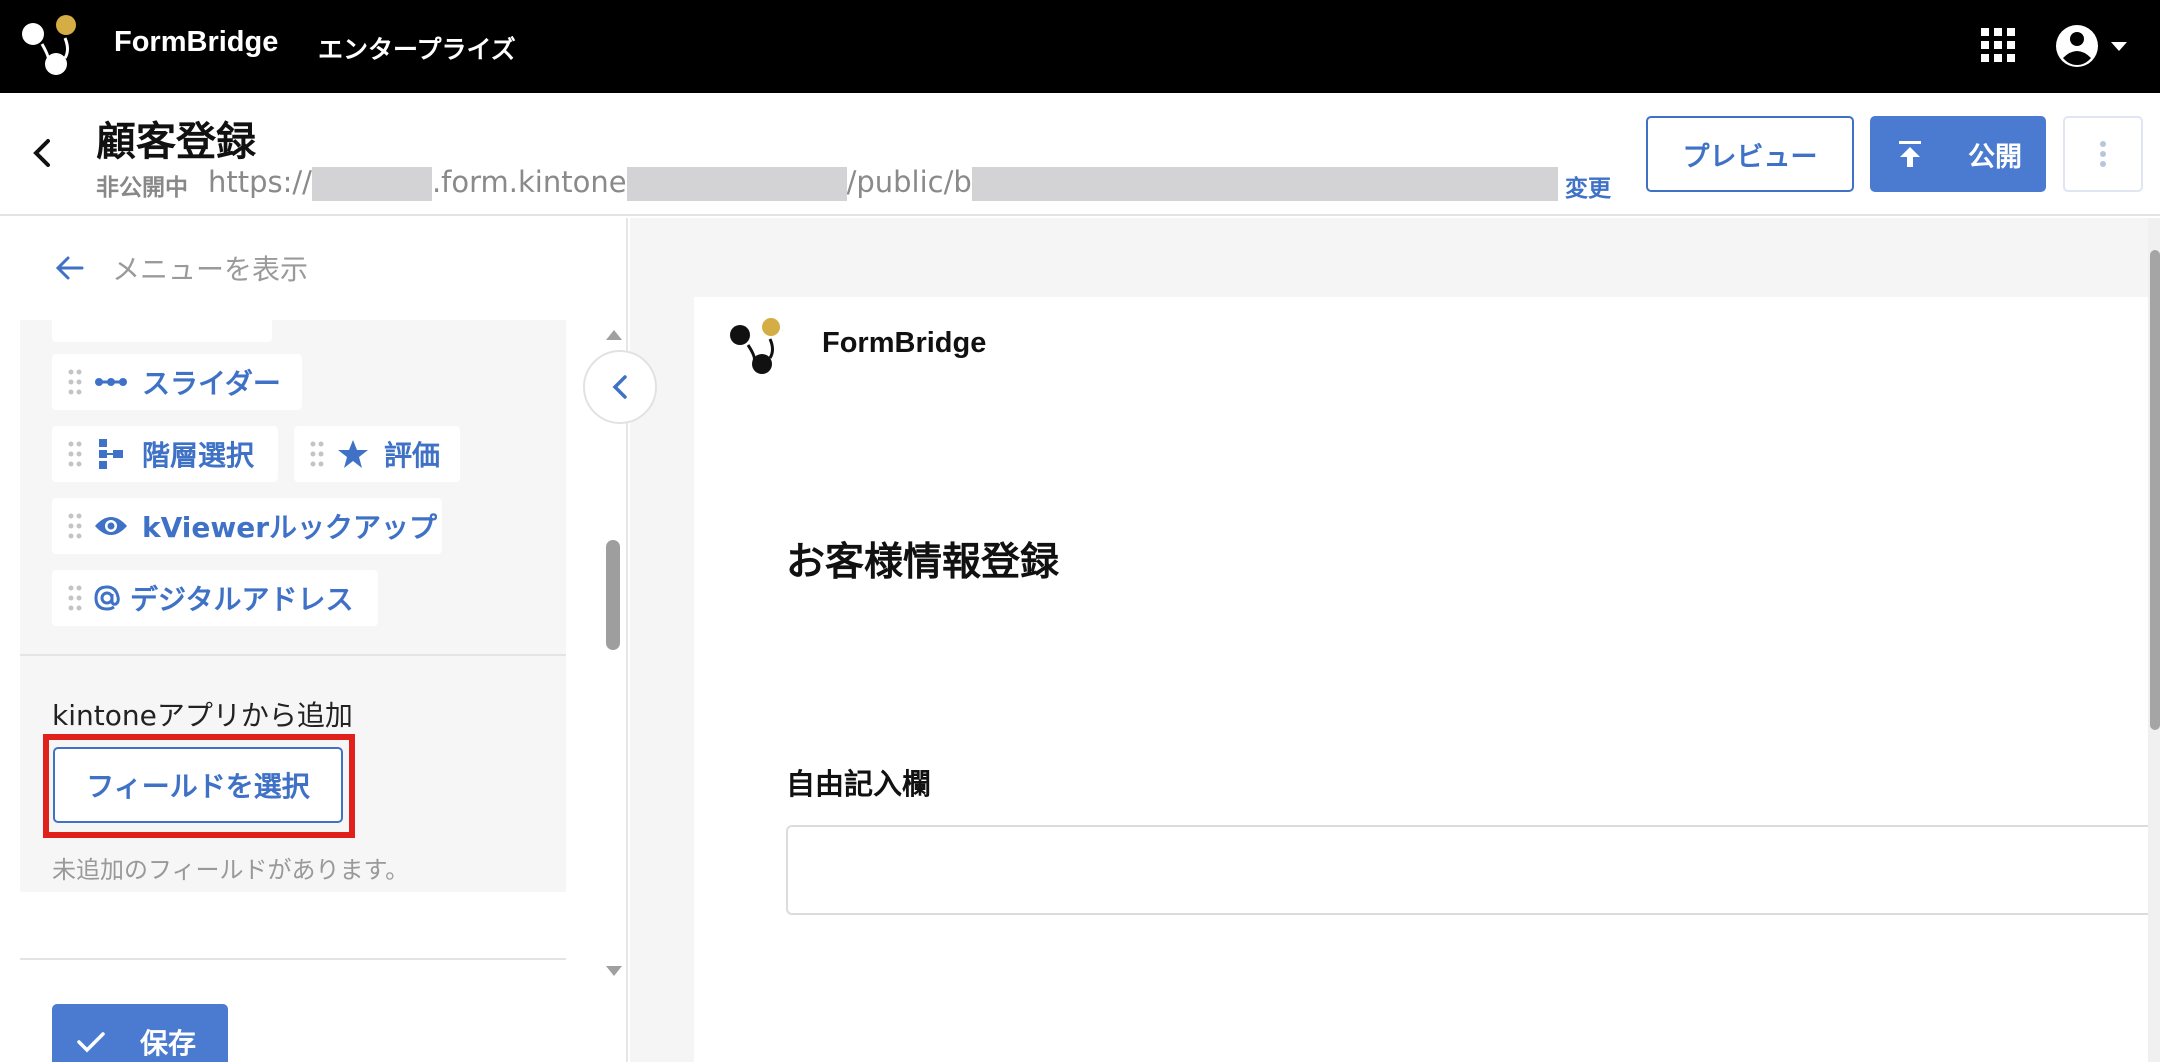  I want to click on field-chip-slider: スライダー, so click(177, 382).